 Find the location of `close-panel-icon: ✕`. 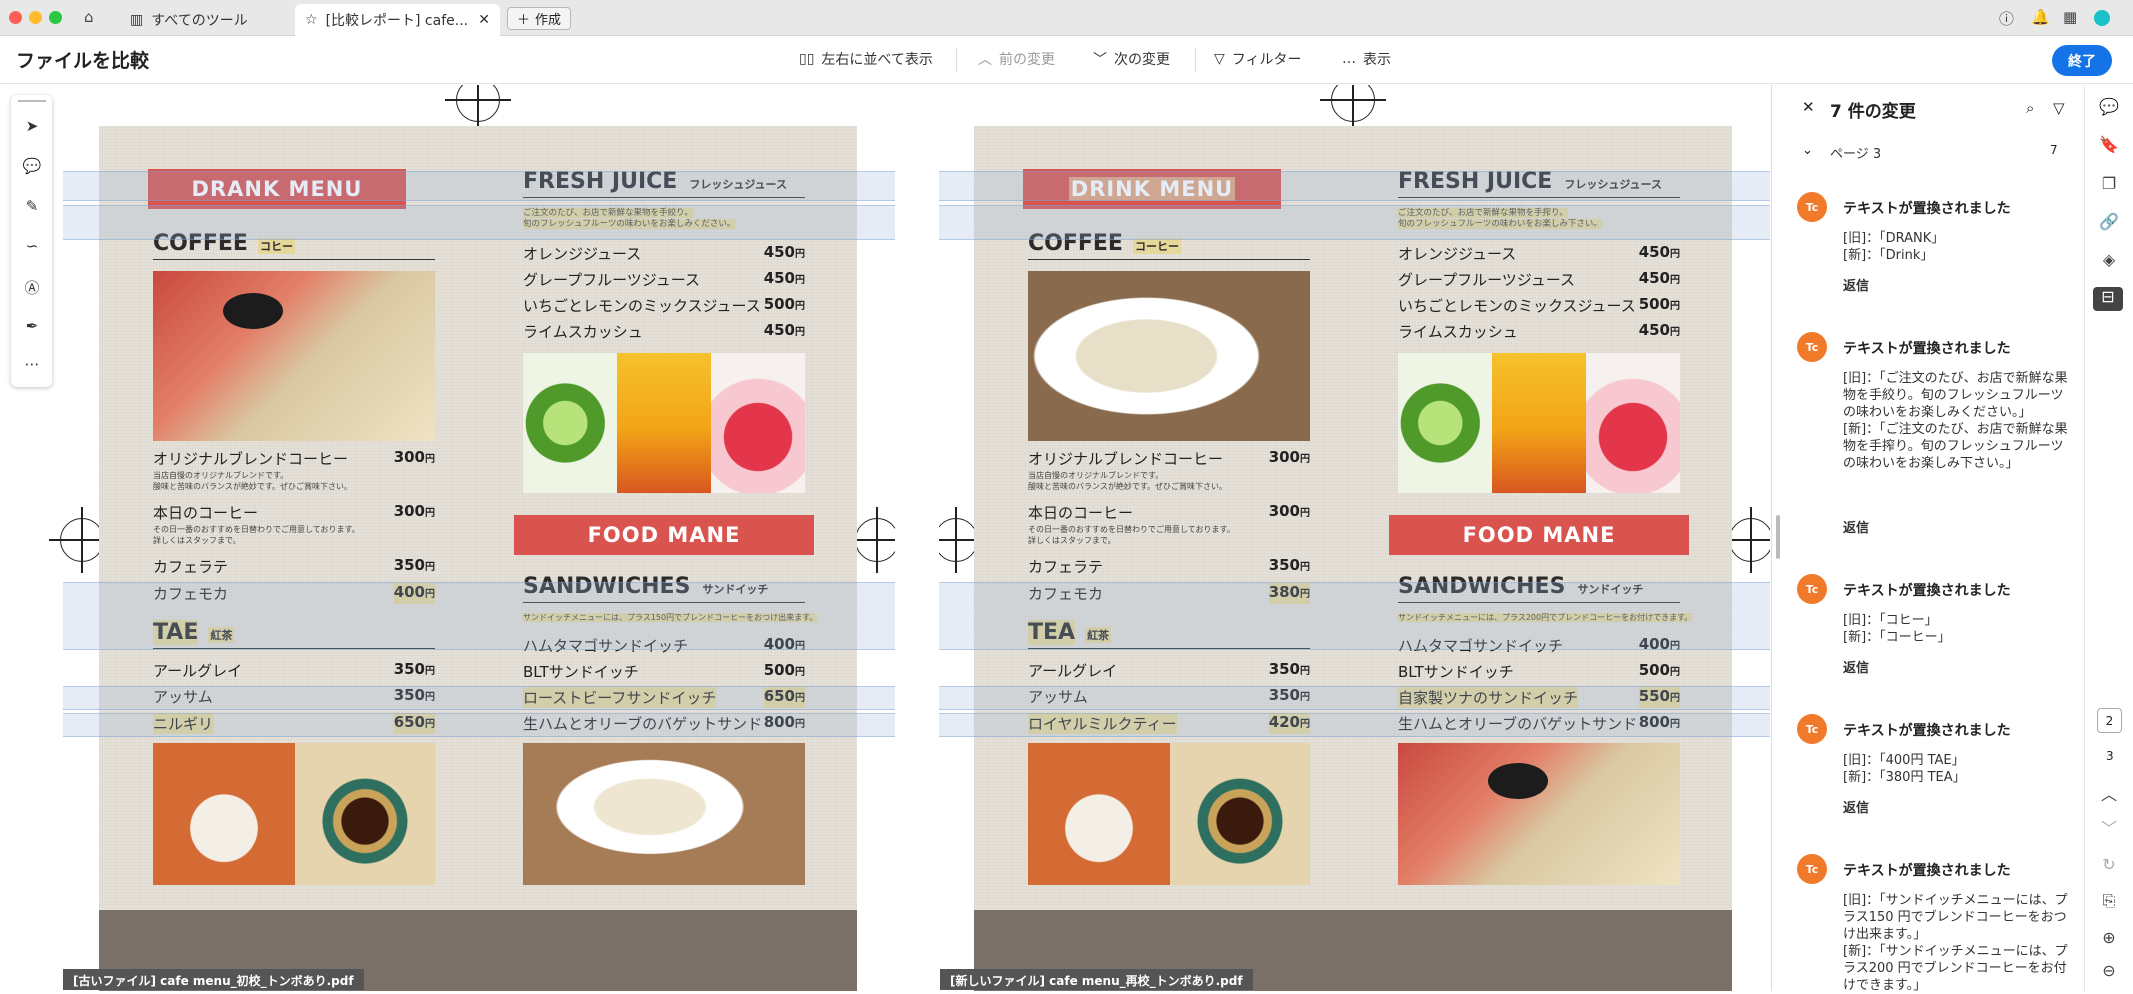

close-panel-icon: ✕ is located at coordinates (1808, 107).